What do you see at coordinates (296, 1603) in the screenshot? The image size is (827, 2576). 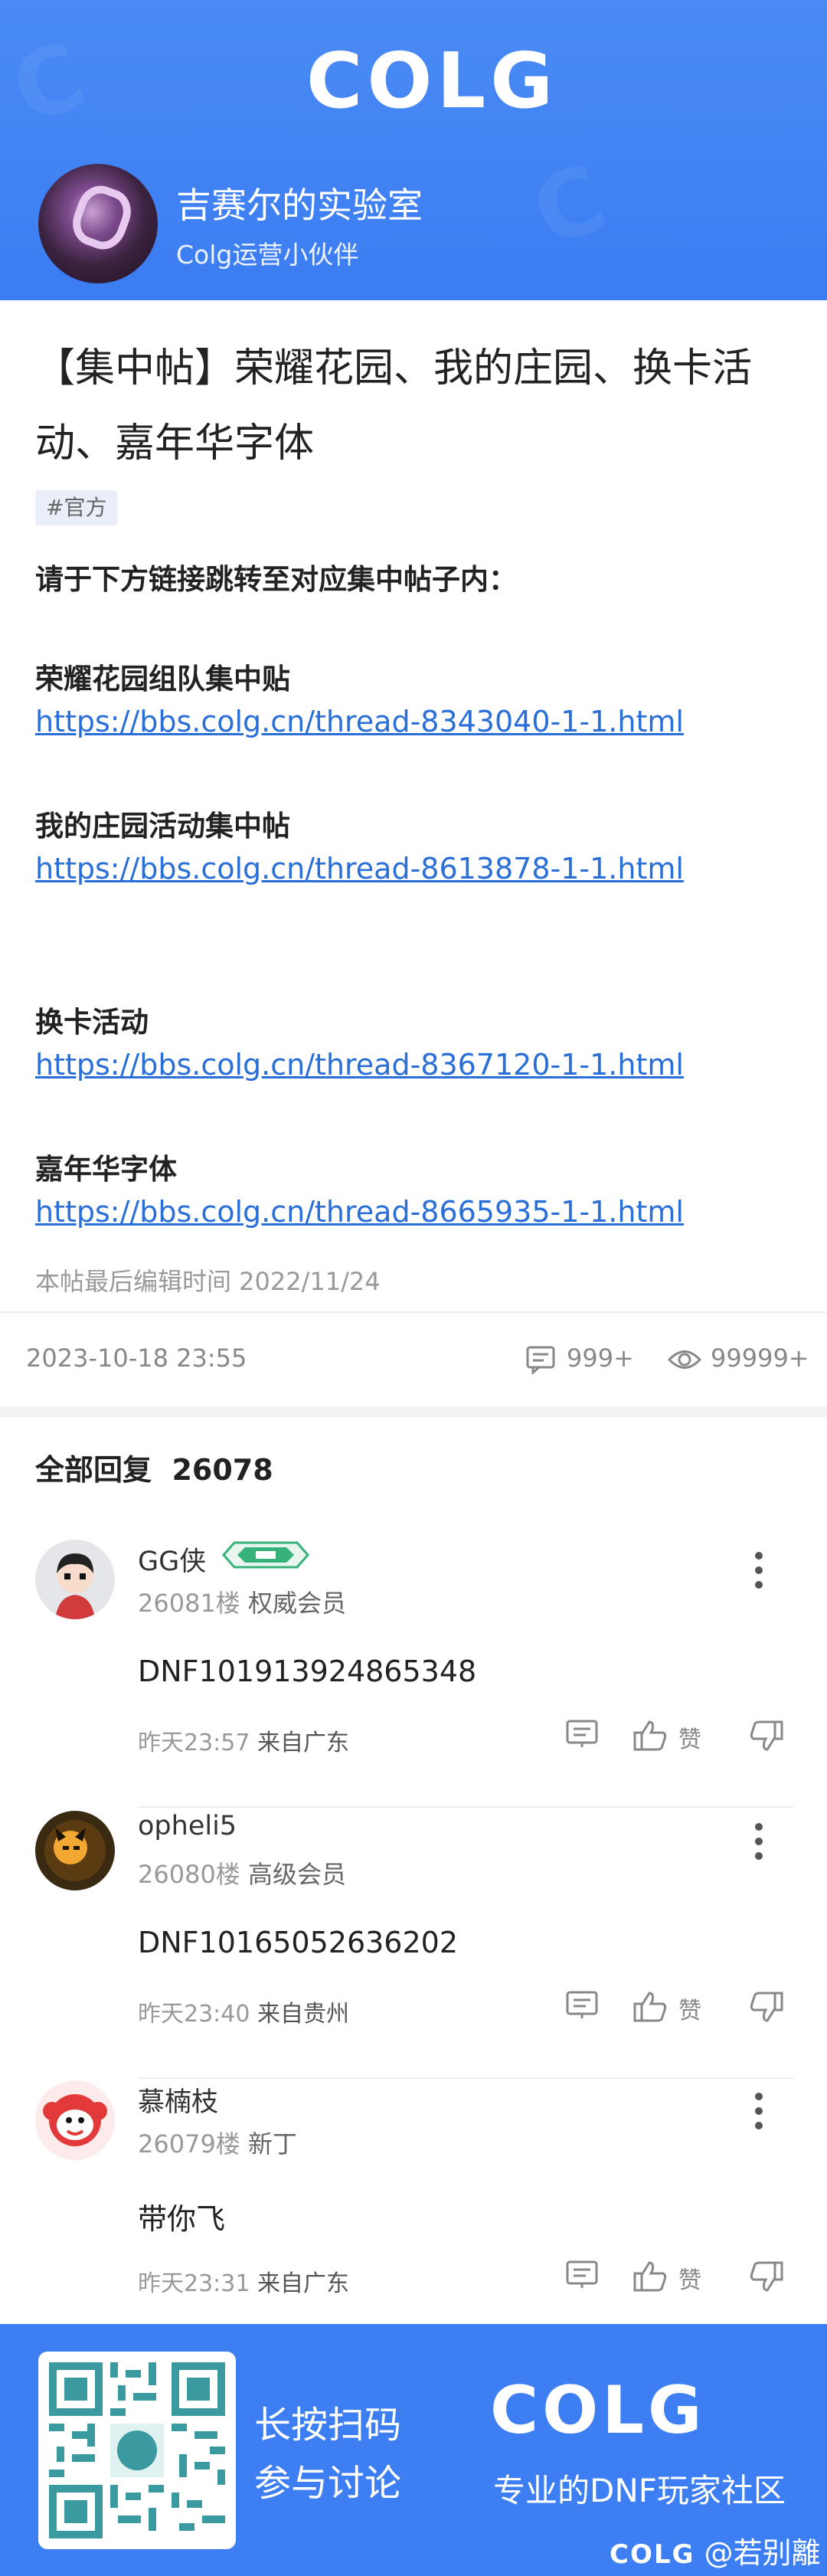 I see `reply-level: 权威会员` at bounding box center [296, 1603].